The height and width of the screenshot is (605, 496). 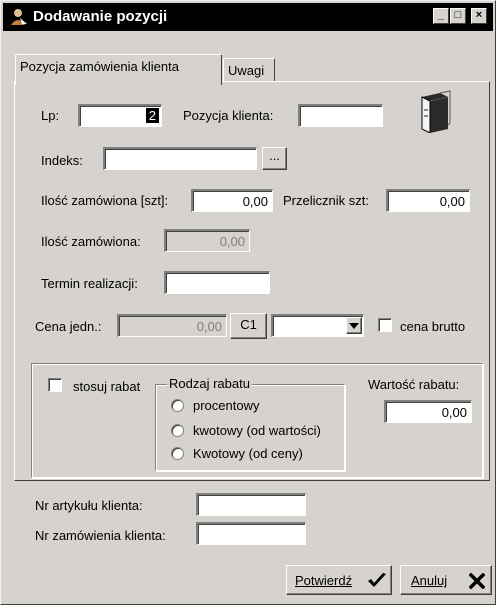 I want to click on indeks-field, so click(x=180, y=158).